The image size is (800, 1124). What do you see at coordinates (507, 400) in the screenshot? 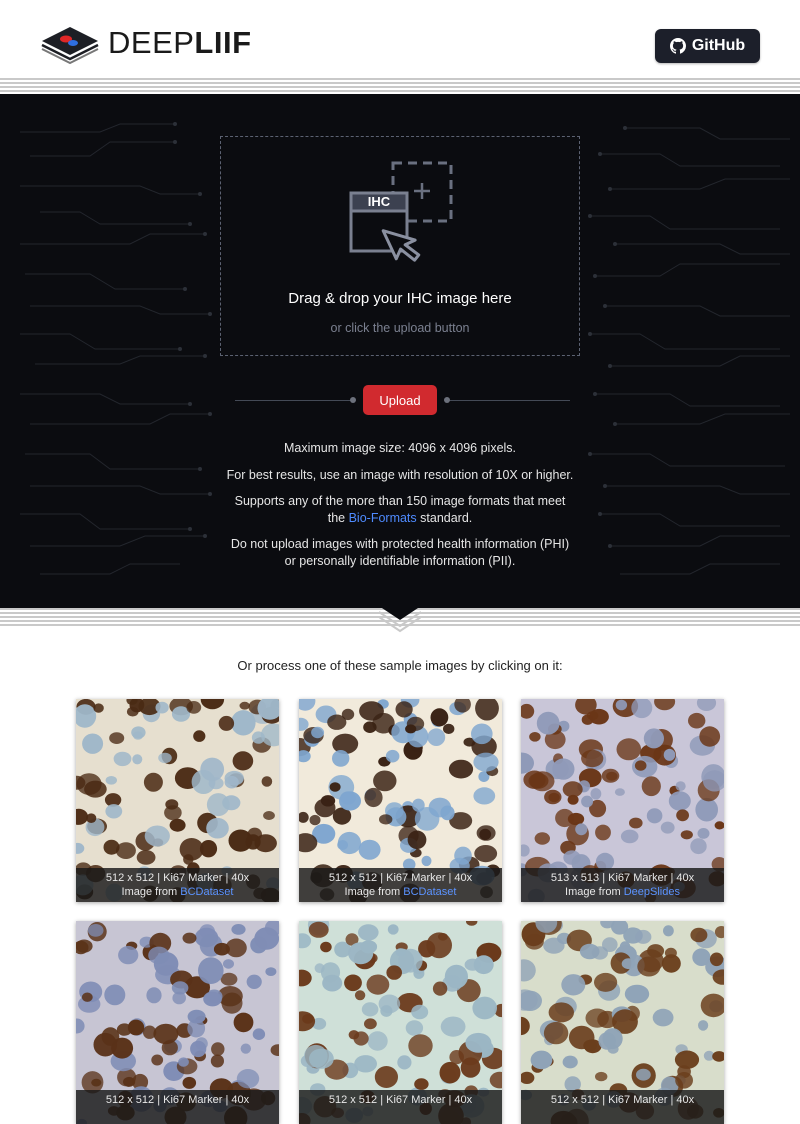
I see `upload-divider-right` at bounding box center [507, 400].